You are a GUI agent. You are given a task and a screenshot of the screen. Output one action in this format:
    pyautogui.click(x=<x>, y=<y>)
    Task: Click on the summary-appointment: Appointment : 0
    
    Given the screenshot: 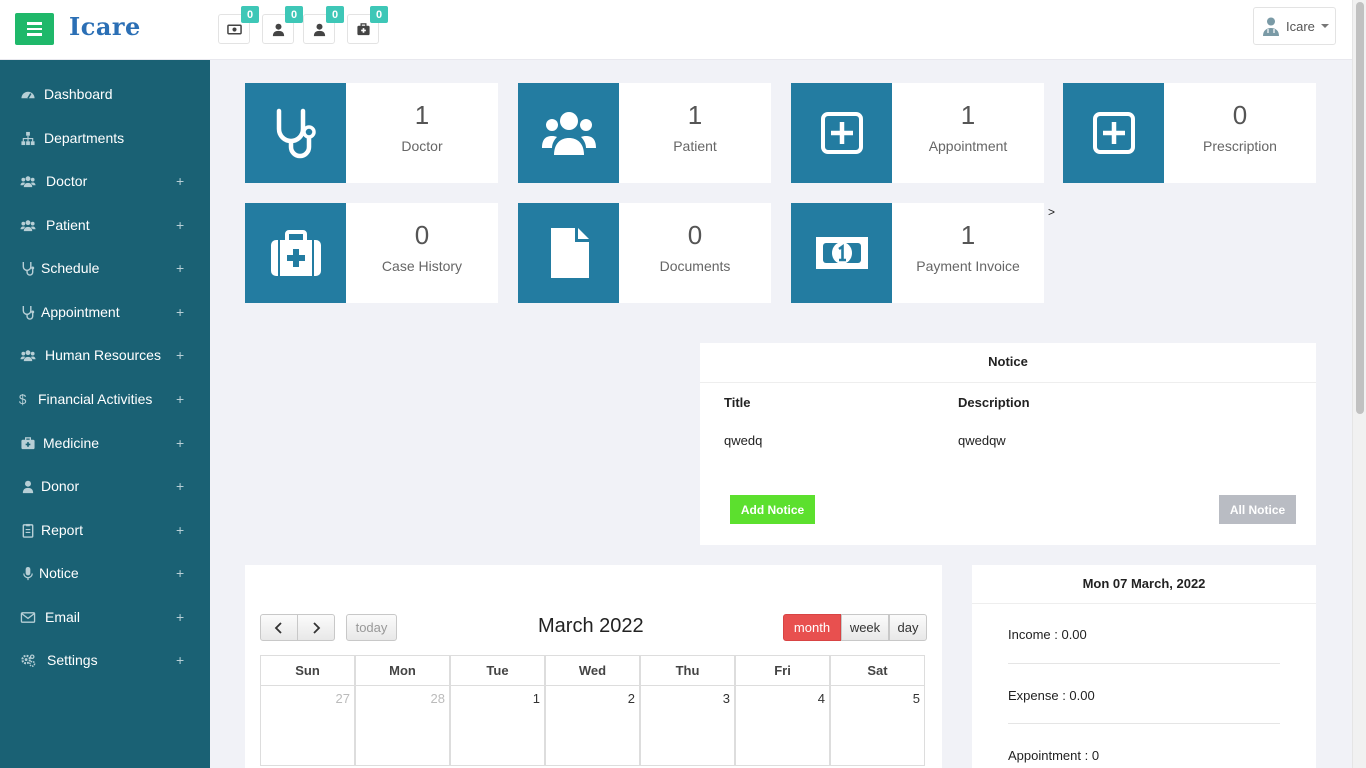 What is the action you would take?
    pyautogui.click(x=1054, y=755)
    